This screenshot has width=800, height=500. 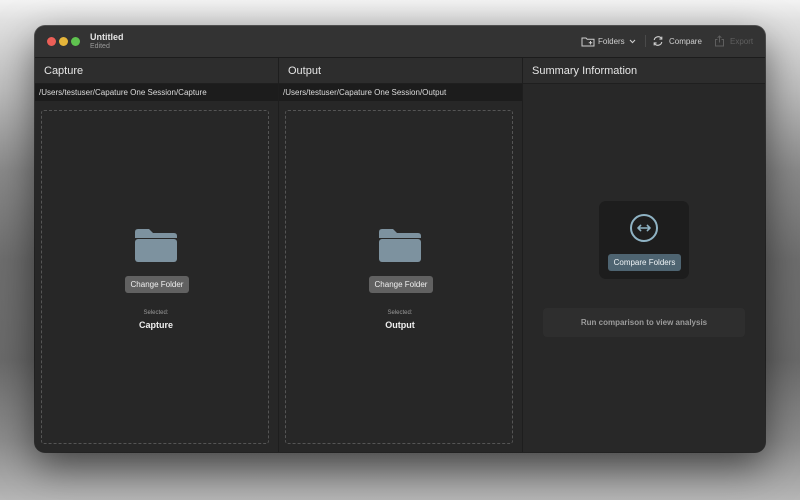 I want to click on compare-card: Compare Folders, so click(x=644, y=240).